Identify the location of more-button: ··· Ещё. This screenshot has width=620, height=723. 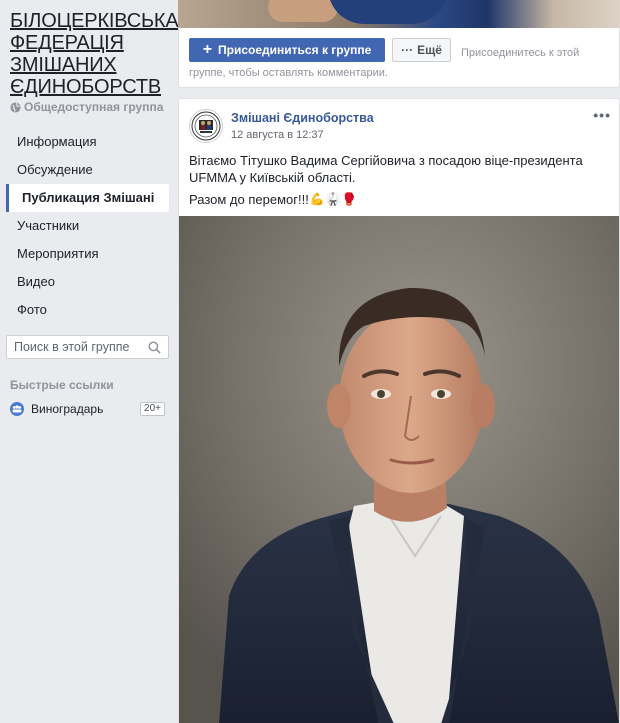
(421, 50).